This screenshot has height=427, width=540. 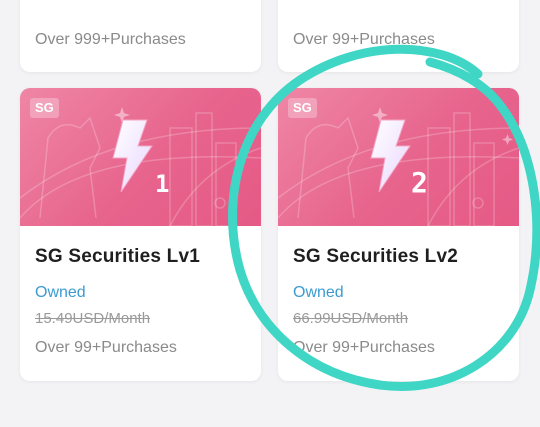 I want to click on product-banner: SG 2, so click(x=398, y=157).